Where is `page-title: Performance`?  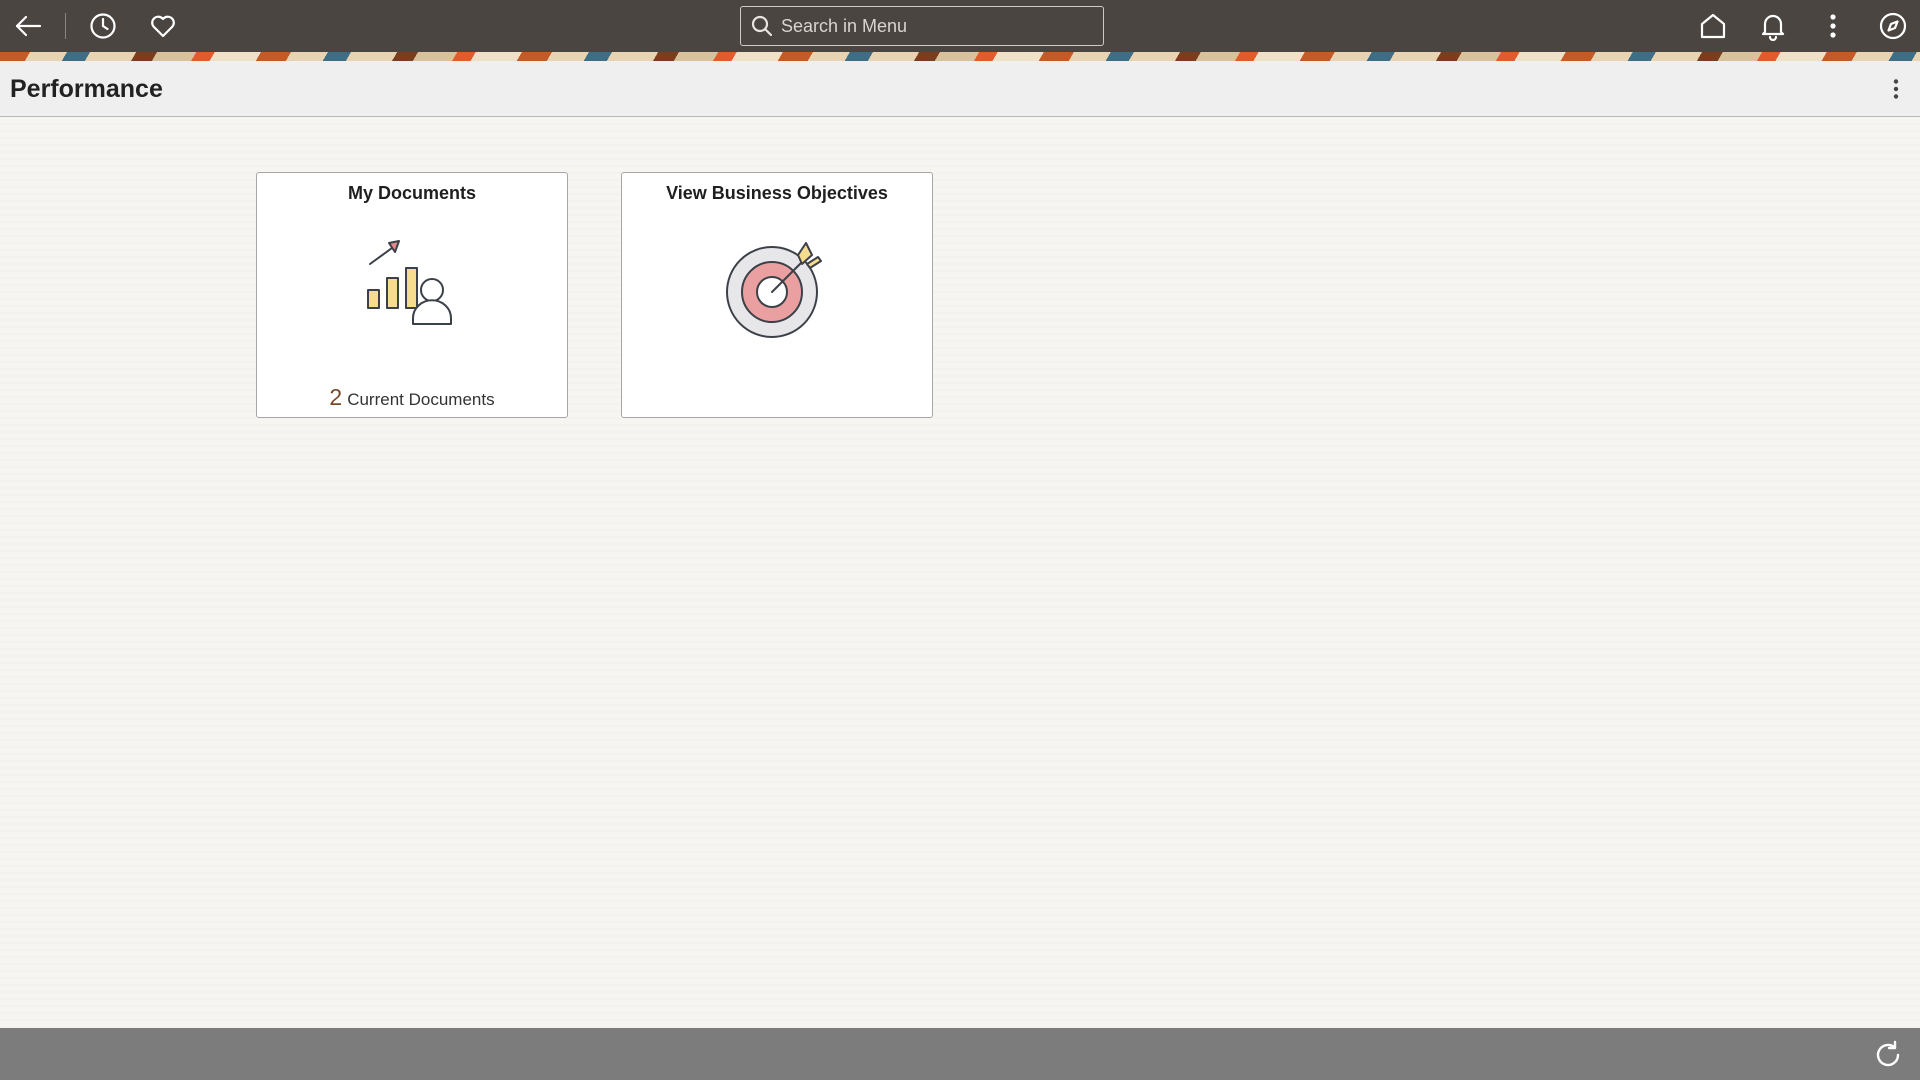 page-title: Performance is located at coordinates (86, 89).